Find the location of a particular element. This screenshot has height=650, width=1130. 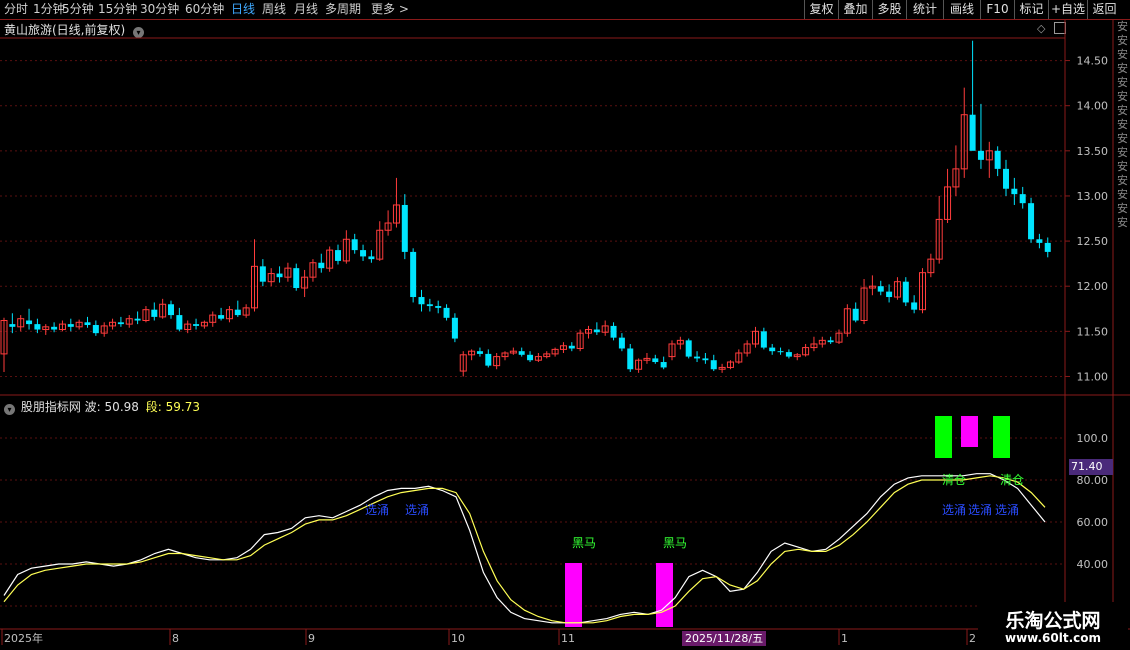

wave-value: 50.98 is located at coordinates (121, 407).